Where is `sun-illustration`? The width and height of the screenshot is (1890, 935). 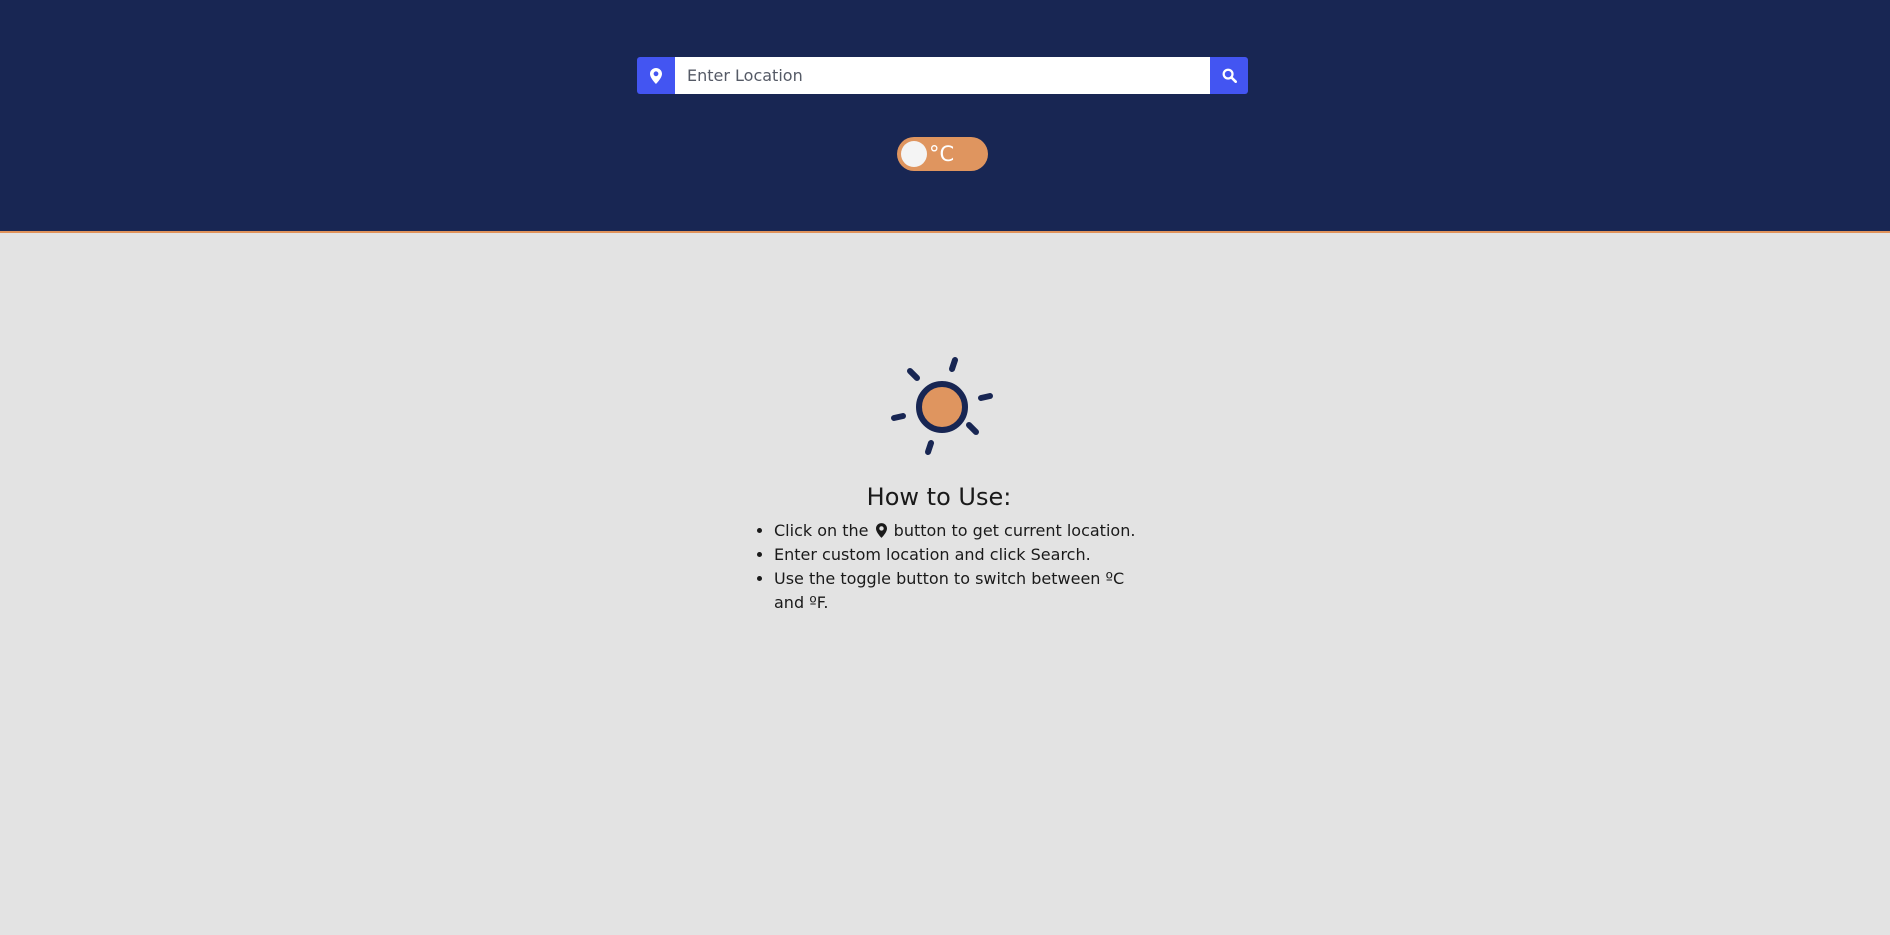 sun-illustration is located at coordinates (943, 408).